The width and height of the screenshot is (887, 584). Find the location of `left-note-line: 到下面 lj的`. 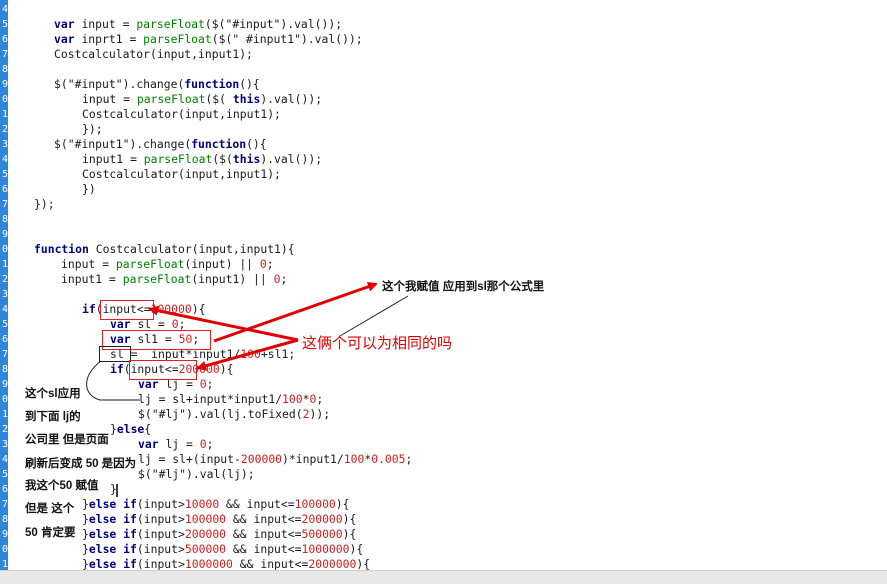

left-note-line: 到下面 lj的 is located at coordinates (53, 417).